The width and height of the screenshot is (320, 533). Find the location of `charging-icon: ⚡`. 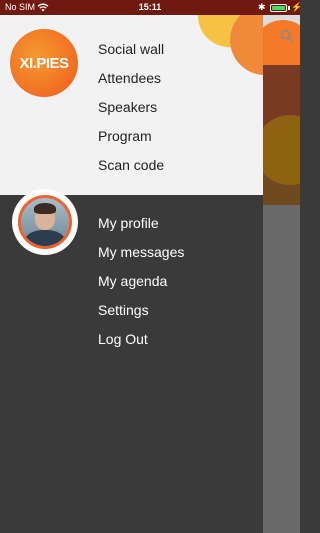

charging-icon: ⚡ is located at coordinates (297, 7).